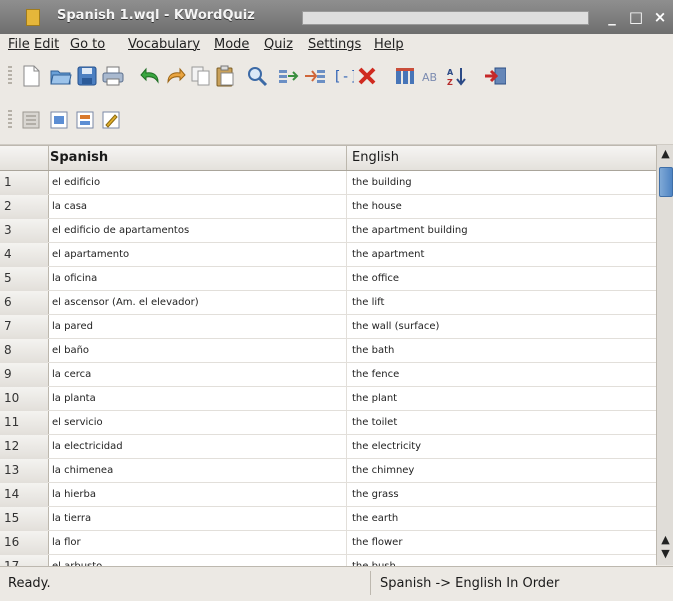  Describe the element at coordinates (24, 326) in the screenshot. I see `row-number: 7` at that location.